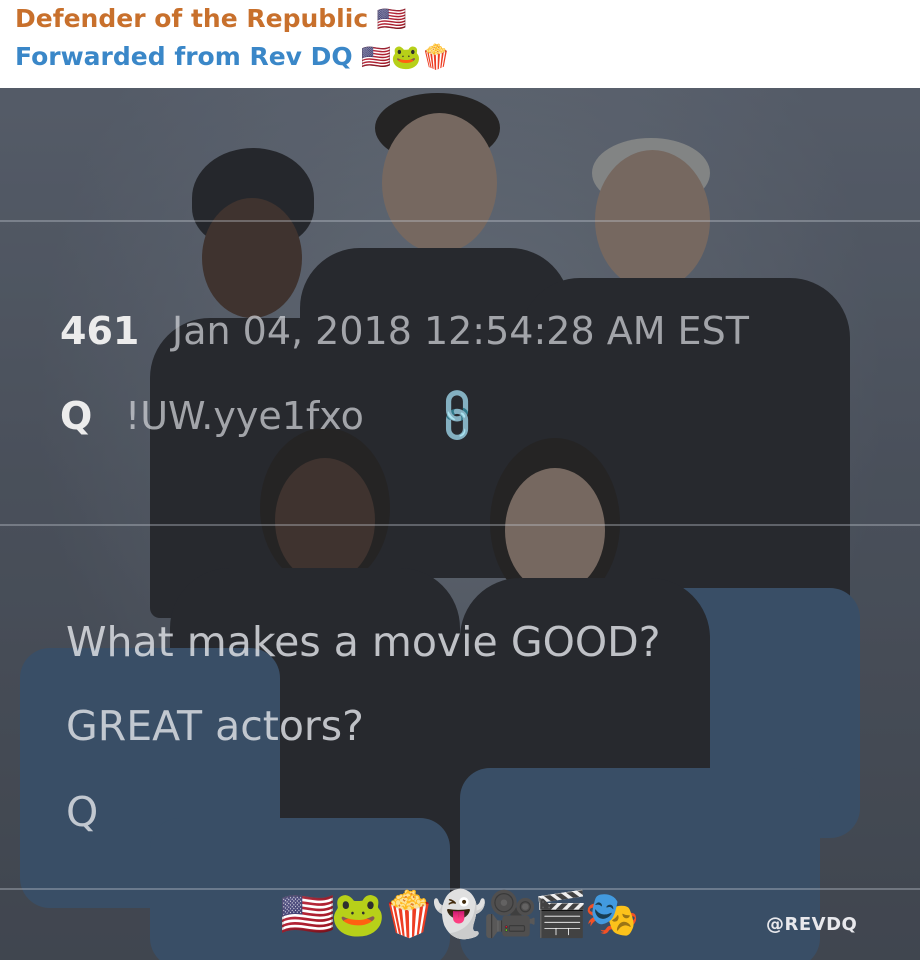 This screenshot has height=960, width=920. I want to click on post-text-line: Q, so click(82, 812).